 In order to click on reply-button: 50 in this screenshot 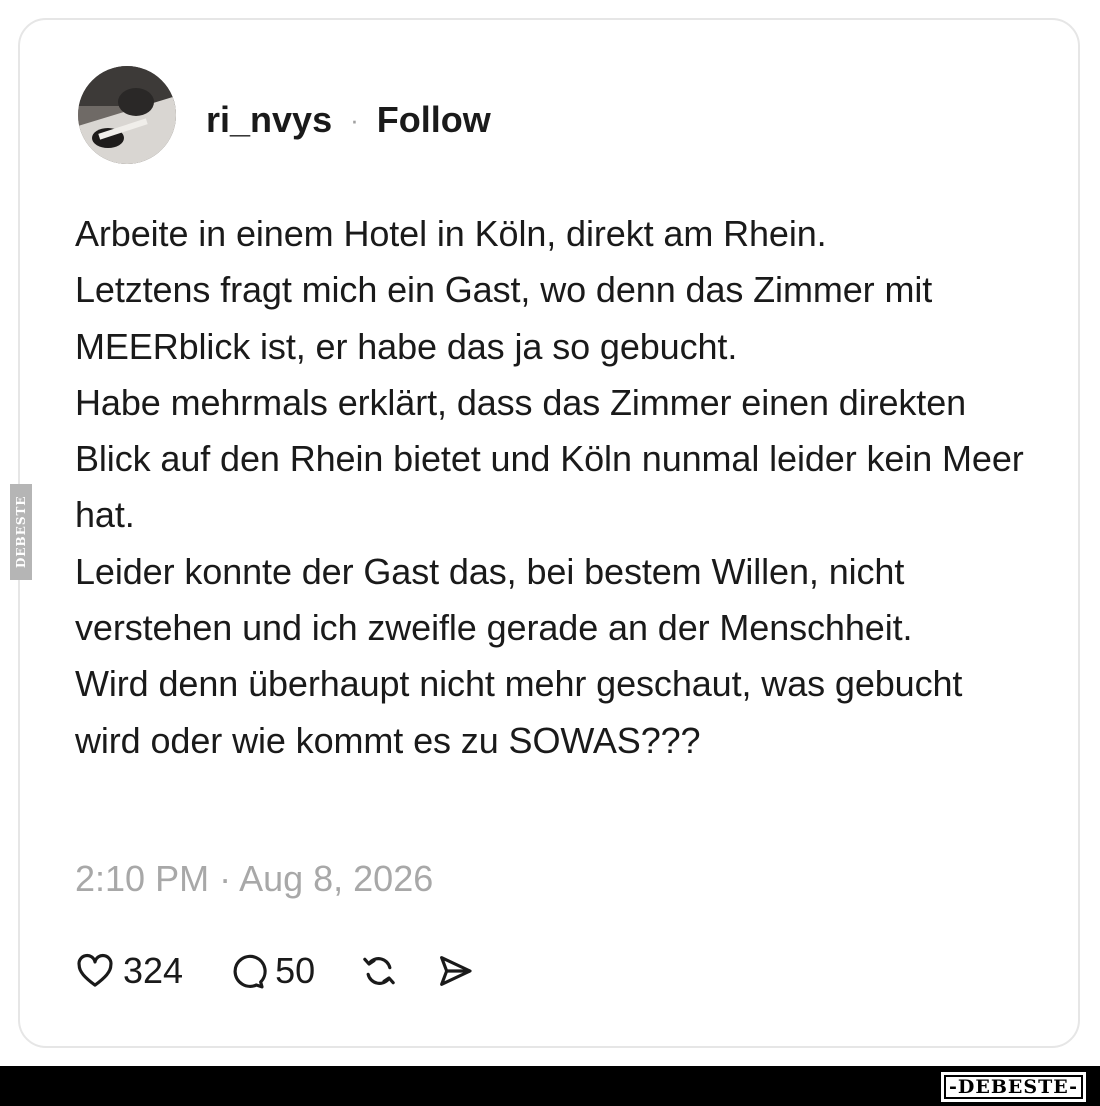, I will do `click(271, 971)`.